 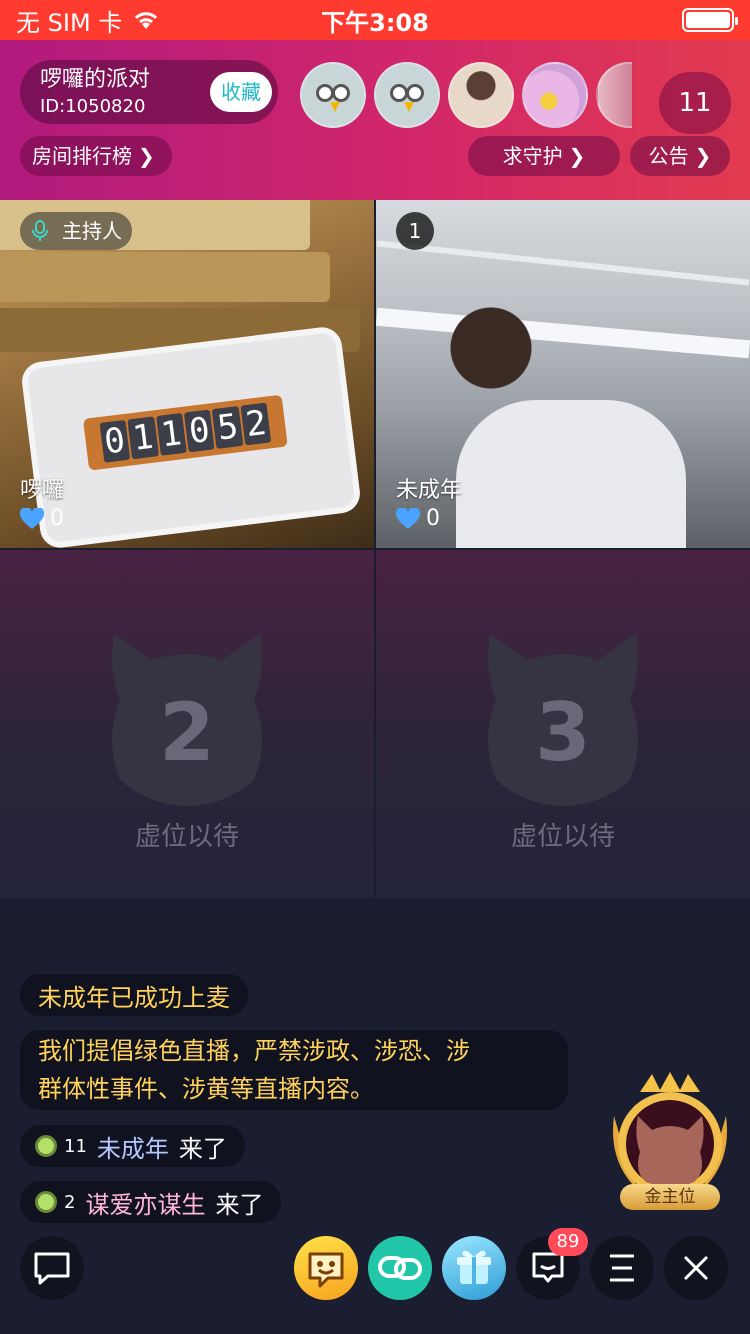 I want to click on close-icon, so click(x=696, y=1268).